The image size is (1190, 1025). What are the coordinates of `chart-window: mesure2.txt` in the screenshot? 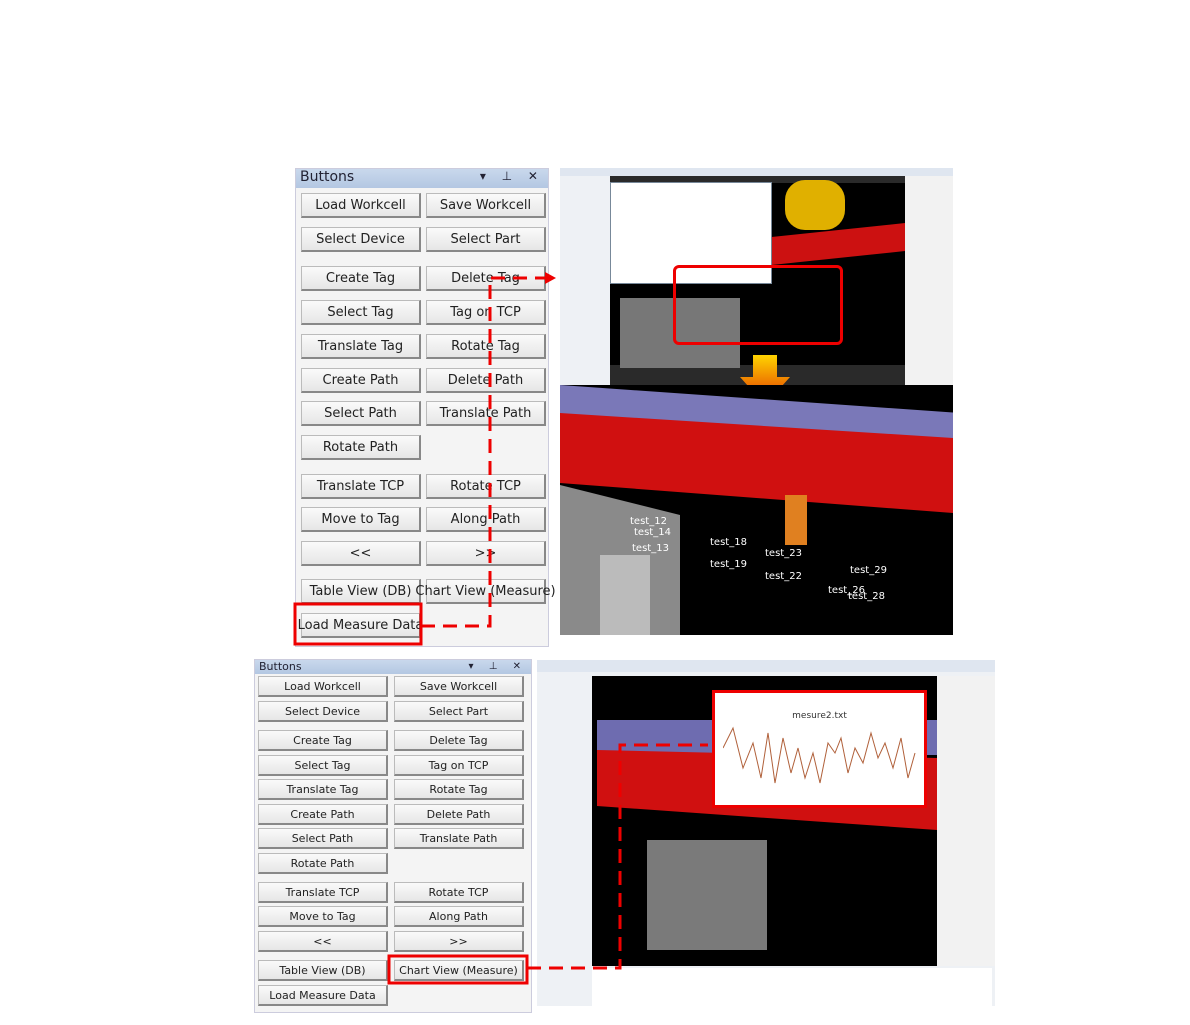 It's located at (819, 749).